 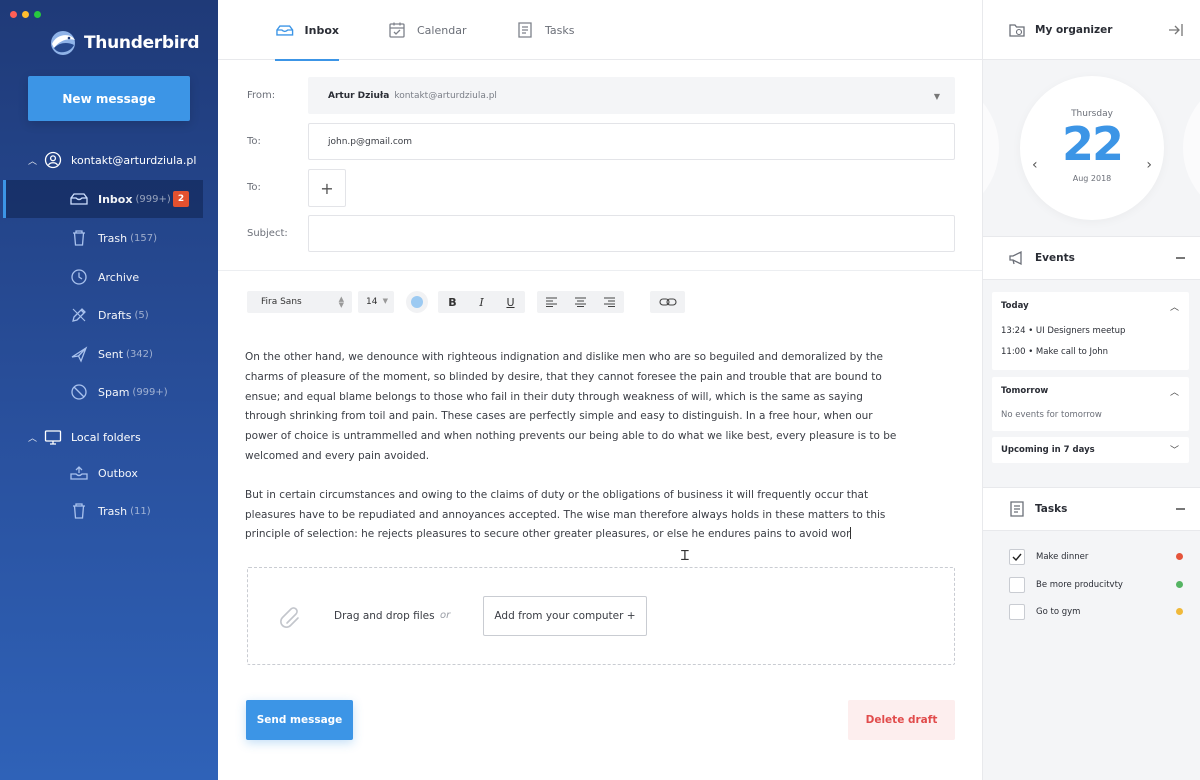 What do you see at coordinates (109, 354) in the screenshot?
I see `folder-sent: Sent (342)` at bounding box center [109, 354].